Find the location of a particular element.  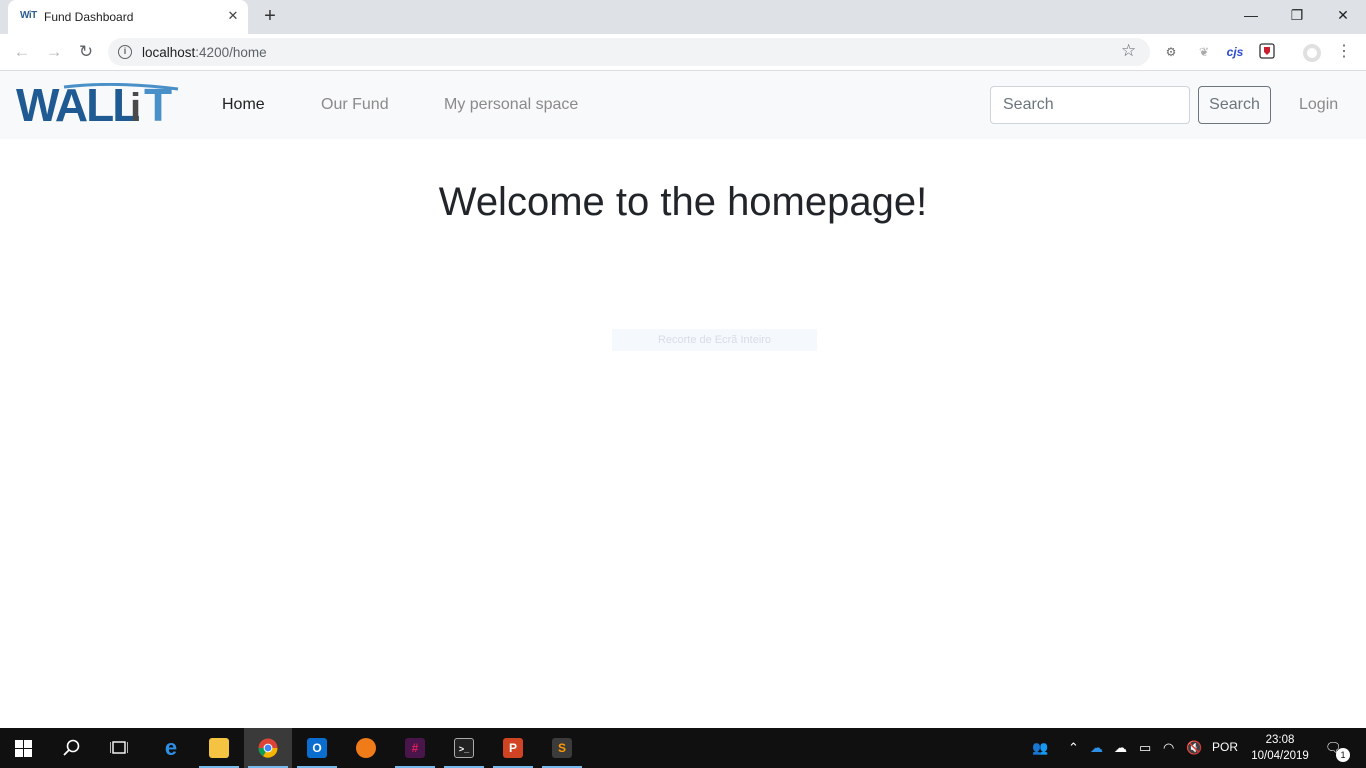

edge-icon: e is located at coordinates (171, 748).